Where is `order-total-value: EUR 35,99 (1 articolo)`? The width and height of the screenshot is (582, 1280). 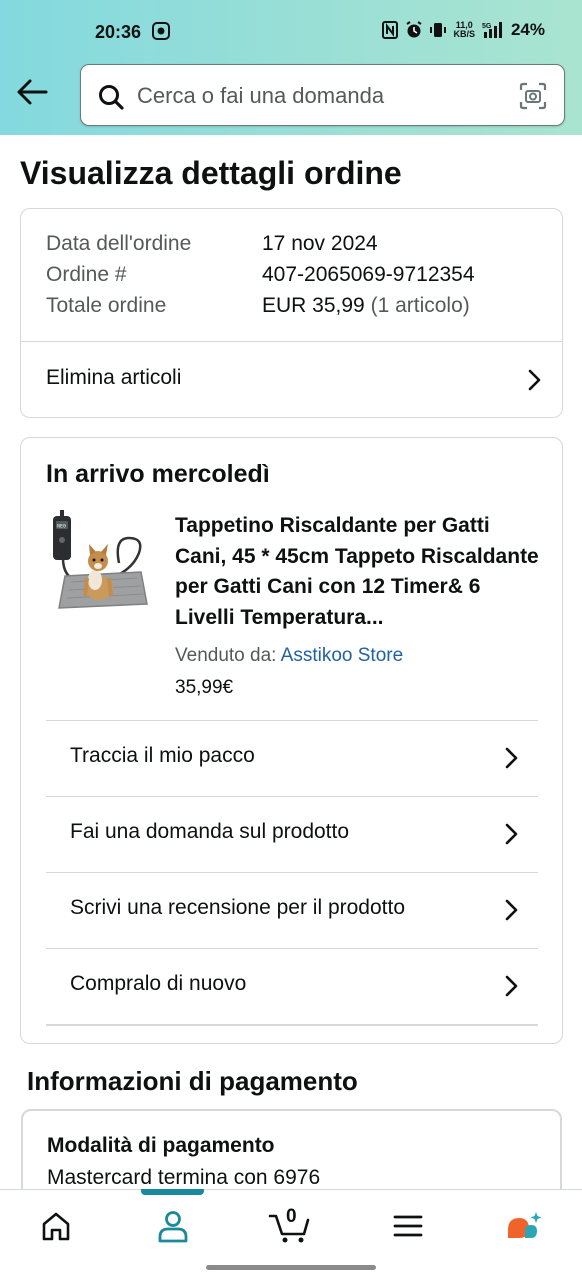
order-total-value: EUR 35,99 (1 articolo) is located at coordinates (366, 306).